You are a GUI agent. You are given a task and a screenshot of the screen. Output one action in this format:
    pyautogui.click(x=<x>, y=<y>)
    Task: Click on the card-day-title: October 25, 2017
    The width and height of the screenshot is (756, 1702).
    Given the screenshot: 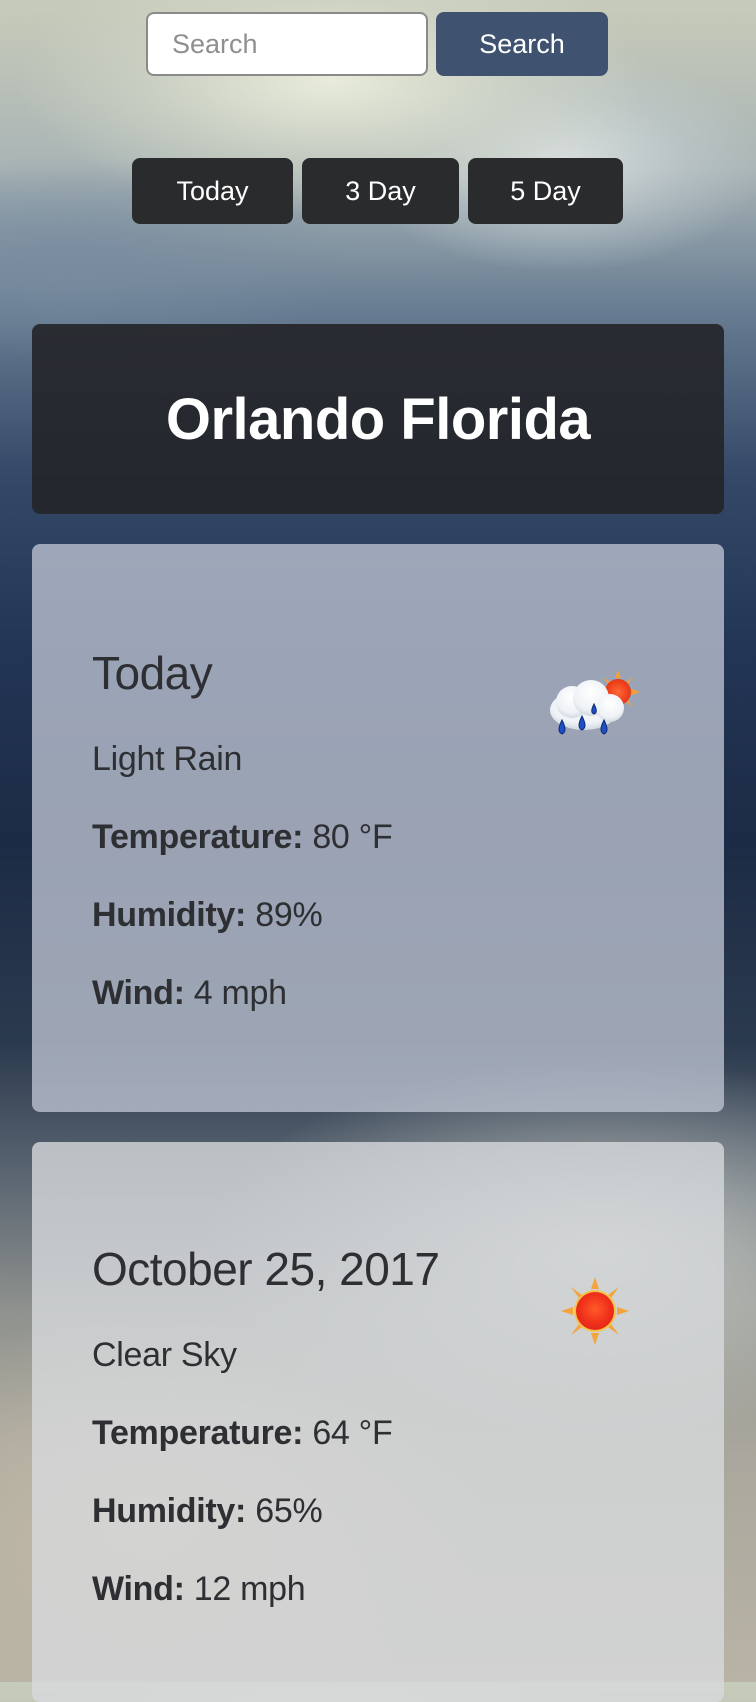 What is the action you would take?
    pyautogui.click(x=266, y=1269)
    